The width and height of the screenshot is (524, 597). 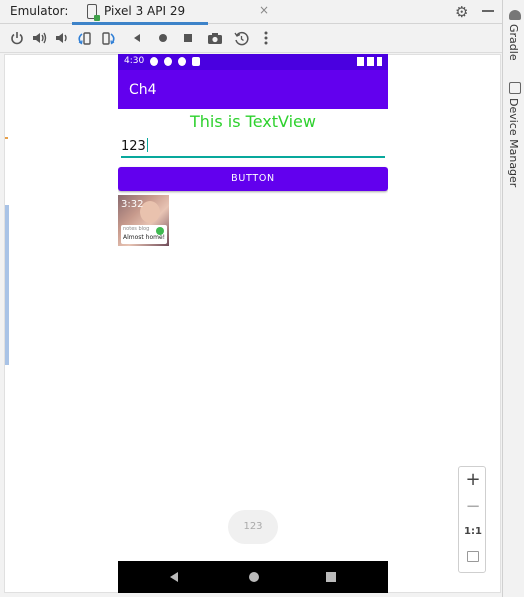 I want to click on device-tab-label: Pixel 3 API 29, so click(x=145, y=11).